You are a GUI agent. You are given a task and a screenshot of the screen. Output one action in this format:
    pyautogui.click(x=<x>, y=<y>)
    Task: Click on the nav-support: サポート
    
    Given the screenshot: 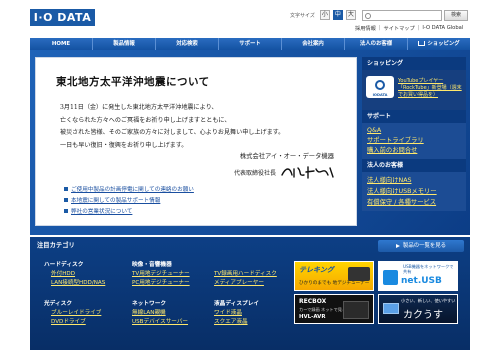 What is the action you would take?
    pyautogui.click(x=250, y=44)
    